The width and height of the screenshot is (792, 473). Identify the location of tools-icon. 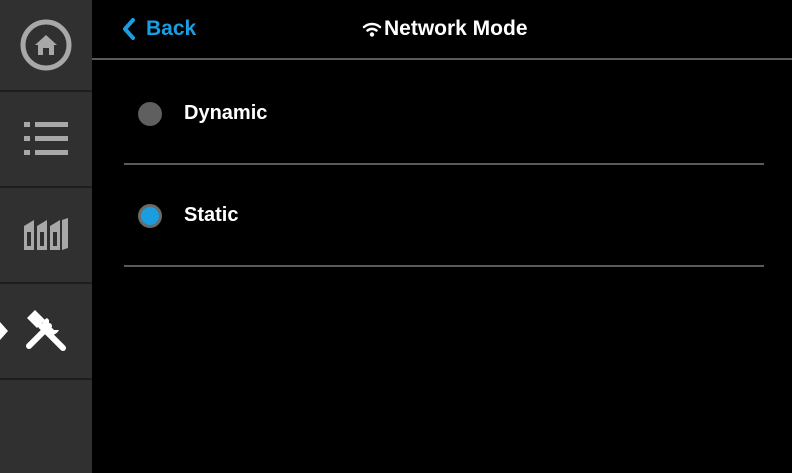
(46, 330).